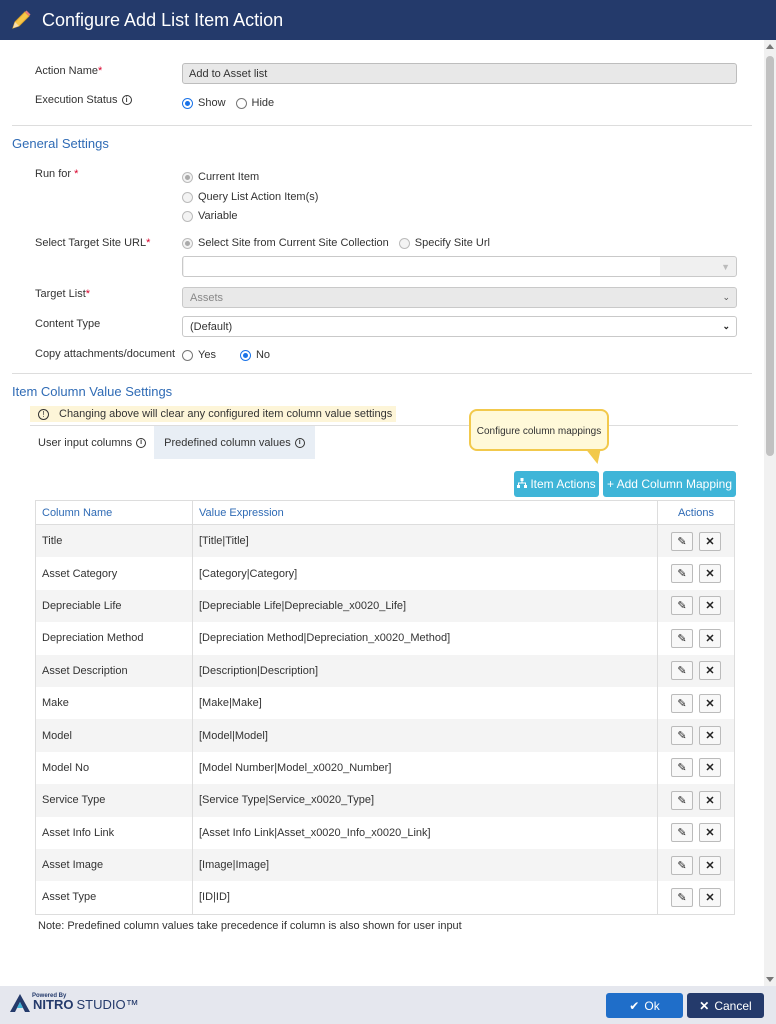 The width and height of the screenshot is (776, 1024). I want to click on table-row: Title [Title|Title] ✎ ✕, so click(385, 541).